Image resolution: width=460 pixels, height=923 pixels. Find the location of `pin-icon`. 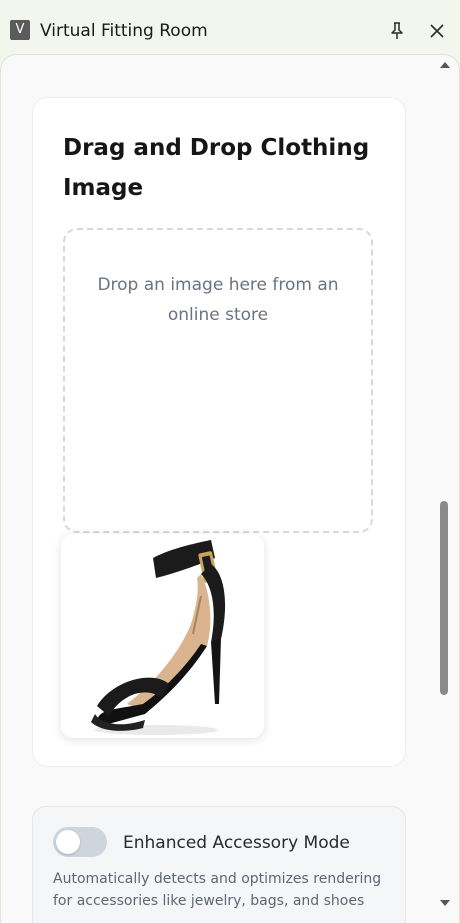

pin-icon is located at coordinates (397, 30).